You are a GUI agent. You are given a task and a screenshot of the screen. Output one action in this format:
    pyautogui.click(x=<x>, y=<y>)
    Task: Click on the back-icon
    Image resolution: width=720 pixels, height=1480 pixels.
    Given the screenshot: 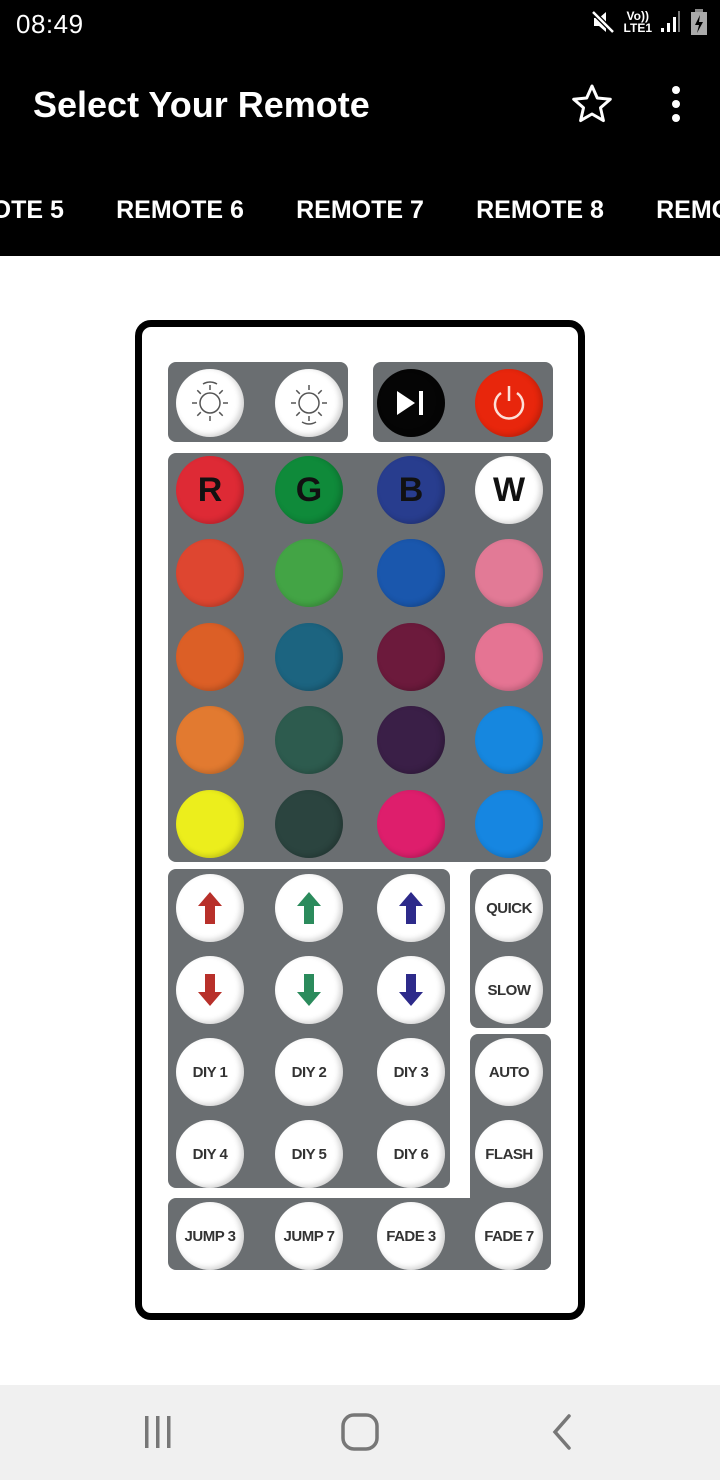 What is the action you would take?
    pyautogui.click(x=561, y=1432)
    